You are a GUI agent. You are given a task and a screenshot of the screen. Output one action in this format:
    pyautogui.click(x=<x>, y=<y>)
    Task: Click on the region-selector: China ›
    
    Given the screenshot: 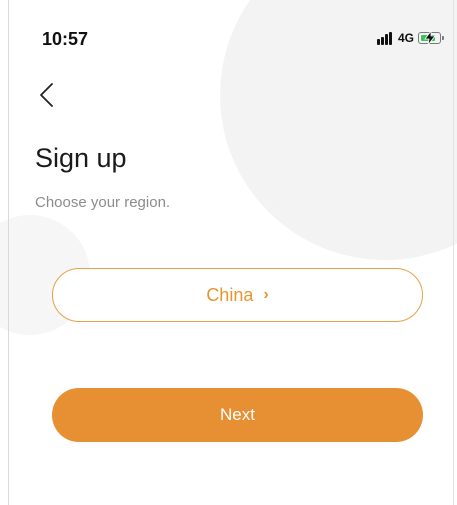 What is the action you would take?
    pyautogui.click(x=237, y=295)
    